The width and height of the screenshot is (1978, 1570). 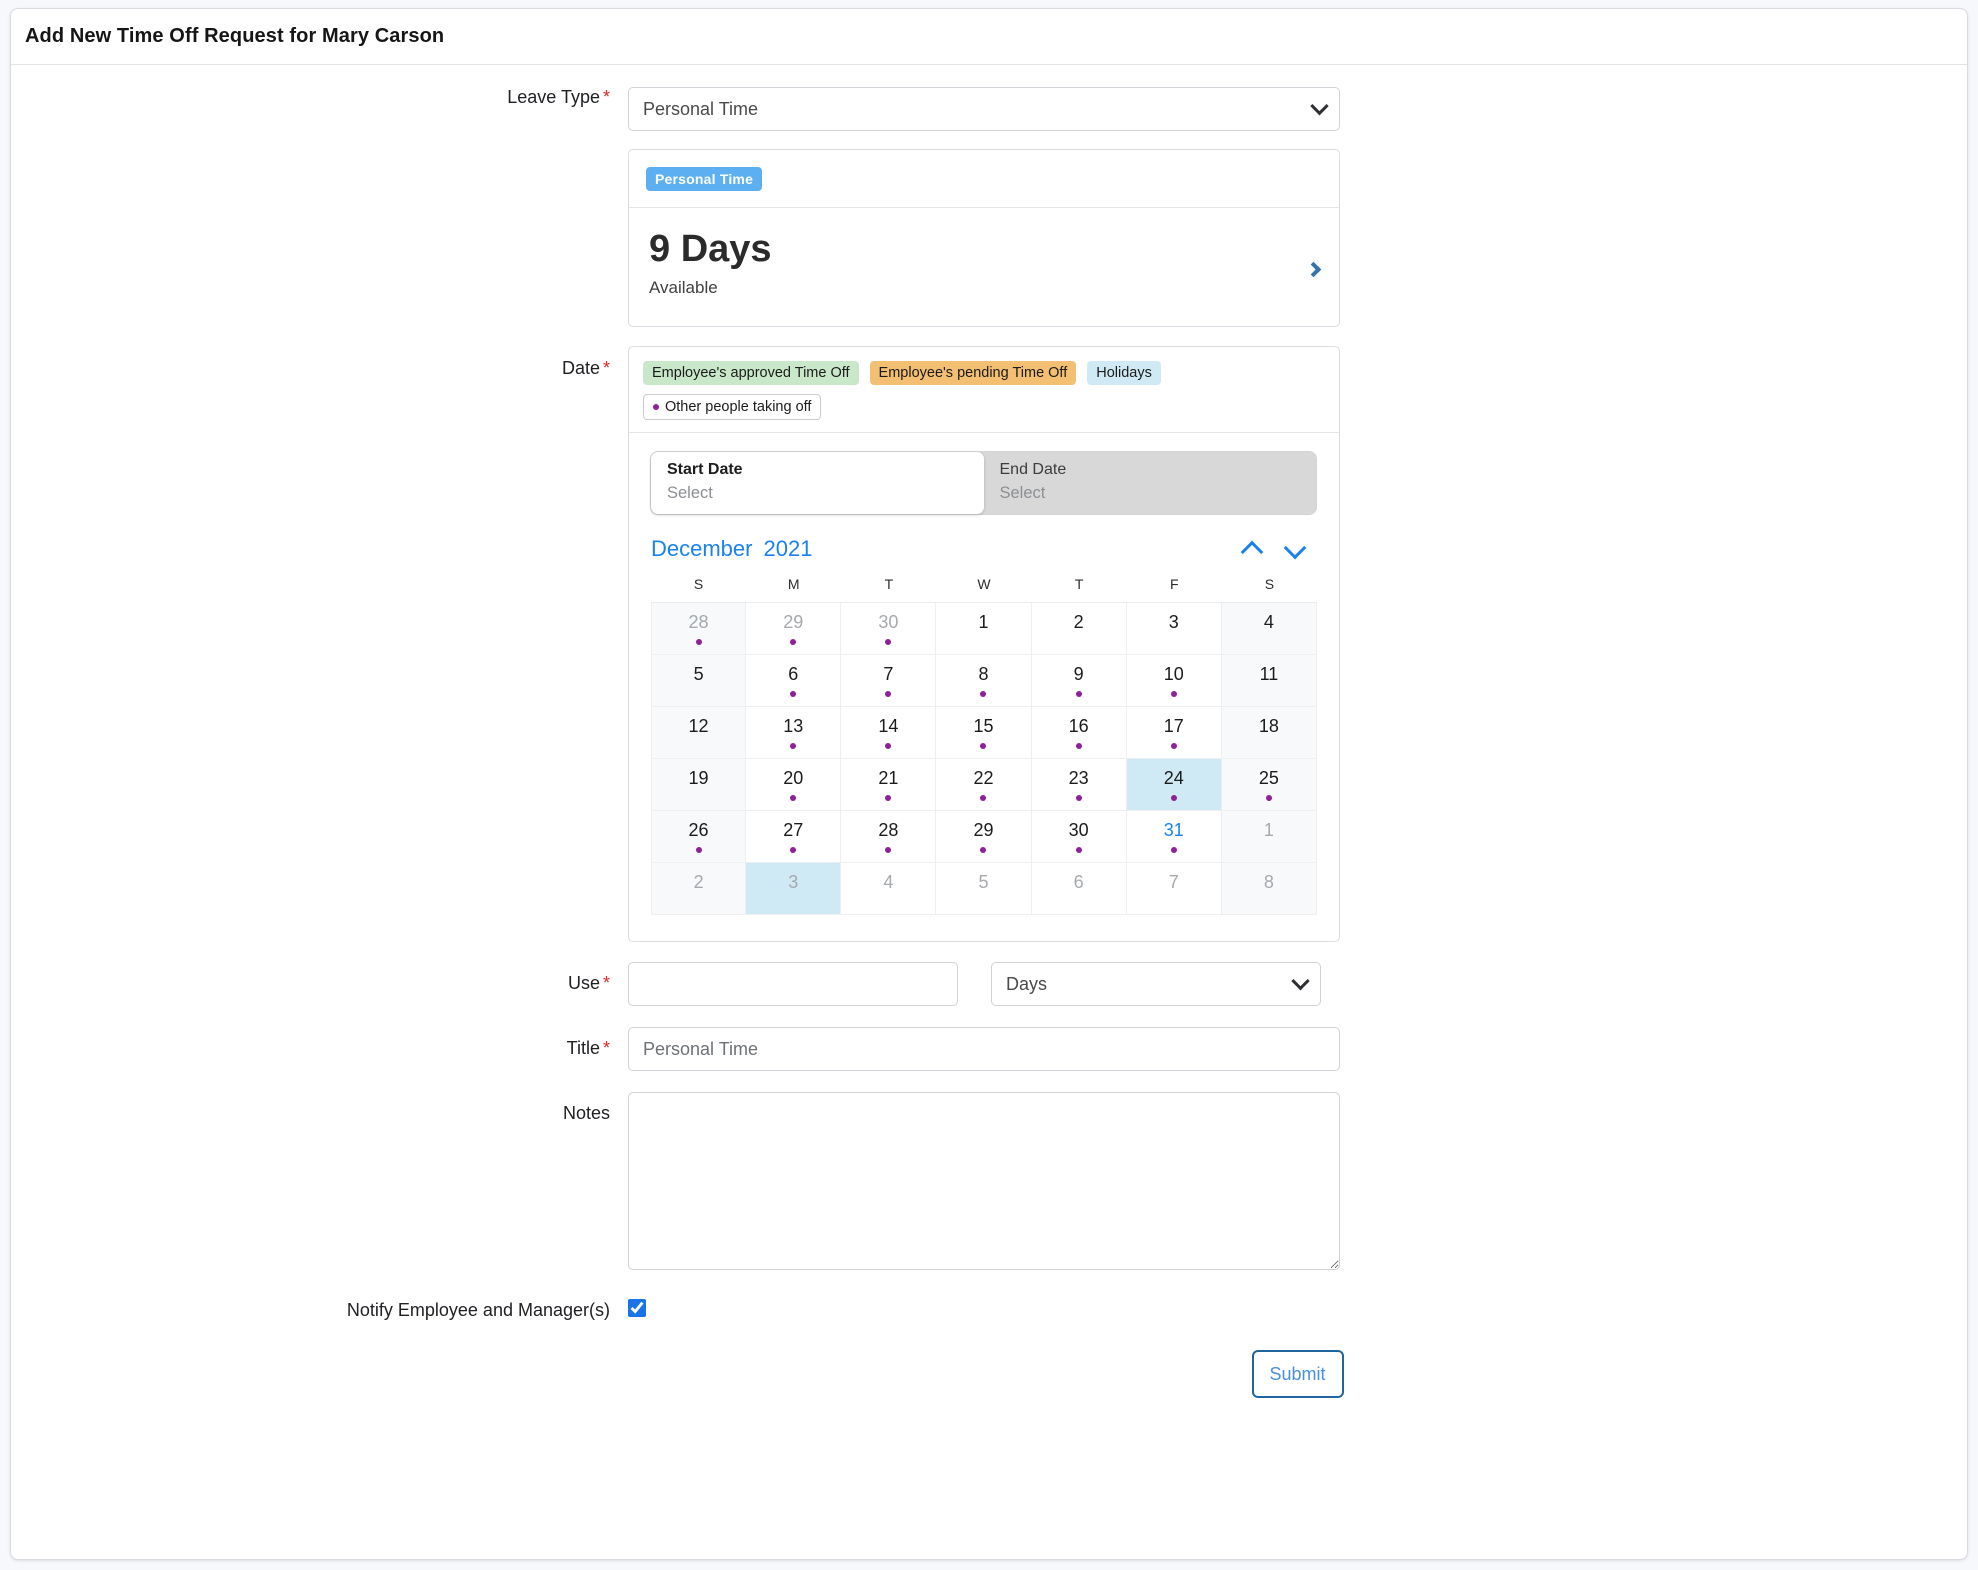 I want to click on weekday-label: W, so click(x=984, y=584).